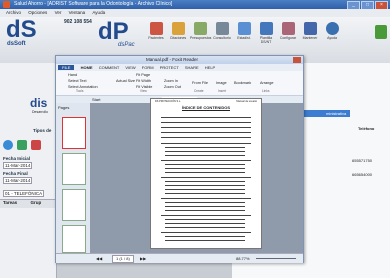  Describe the element at coordinates (192, 67) in the screenshot. I see `tab-share: SHARE` at that location.